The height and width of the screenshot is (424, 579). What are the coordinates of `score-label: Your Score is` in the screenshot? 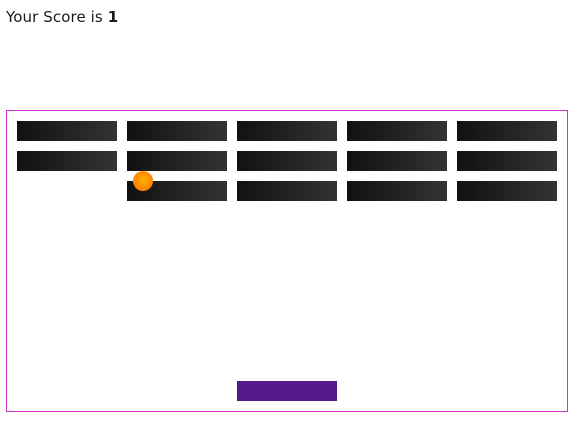 It's located at (54, 17).